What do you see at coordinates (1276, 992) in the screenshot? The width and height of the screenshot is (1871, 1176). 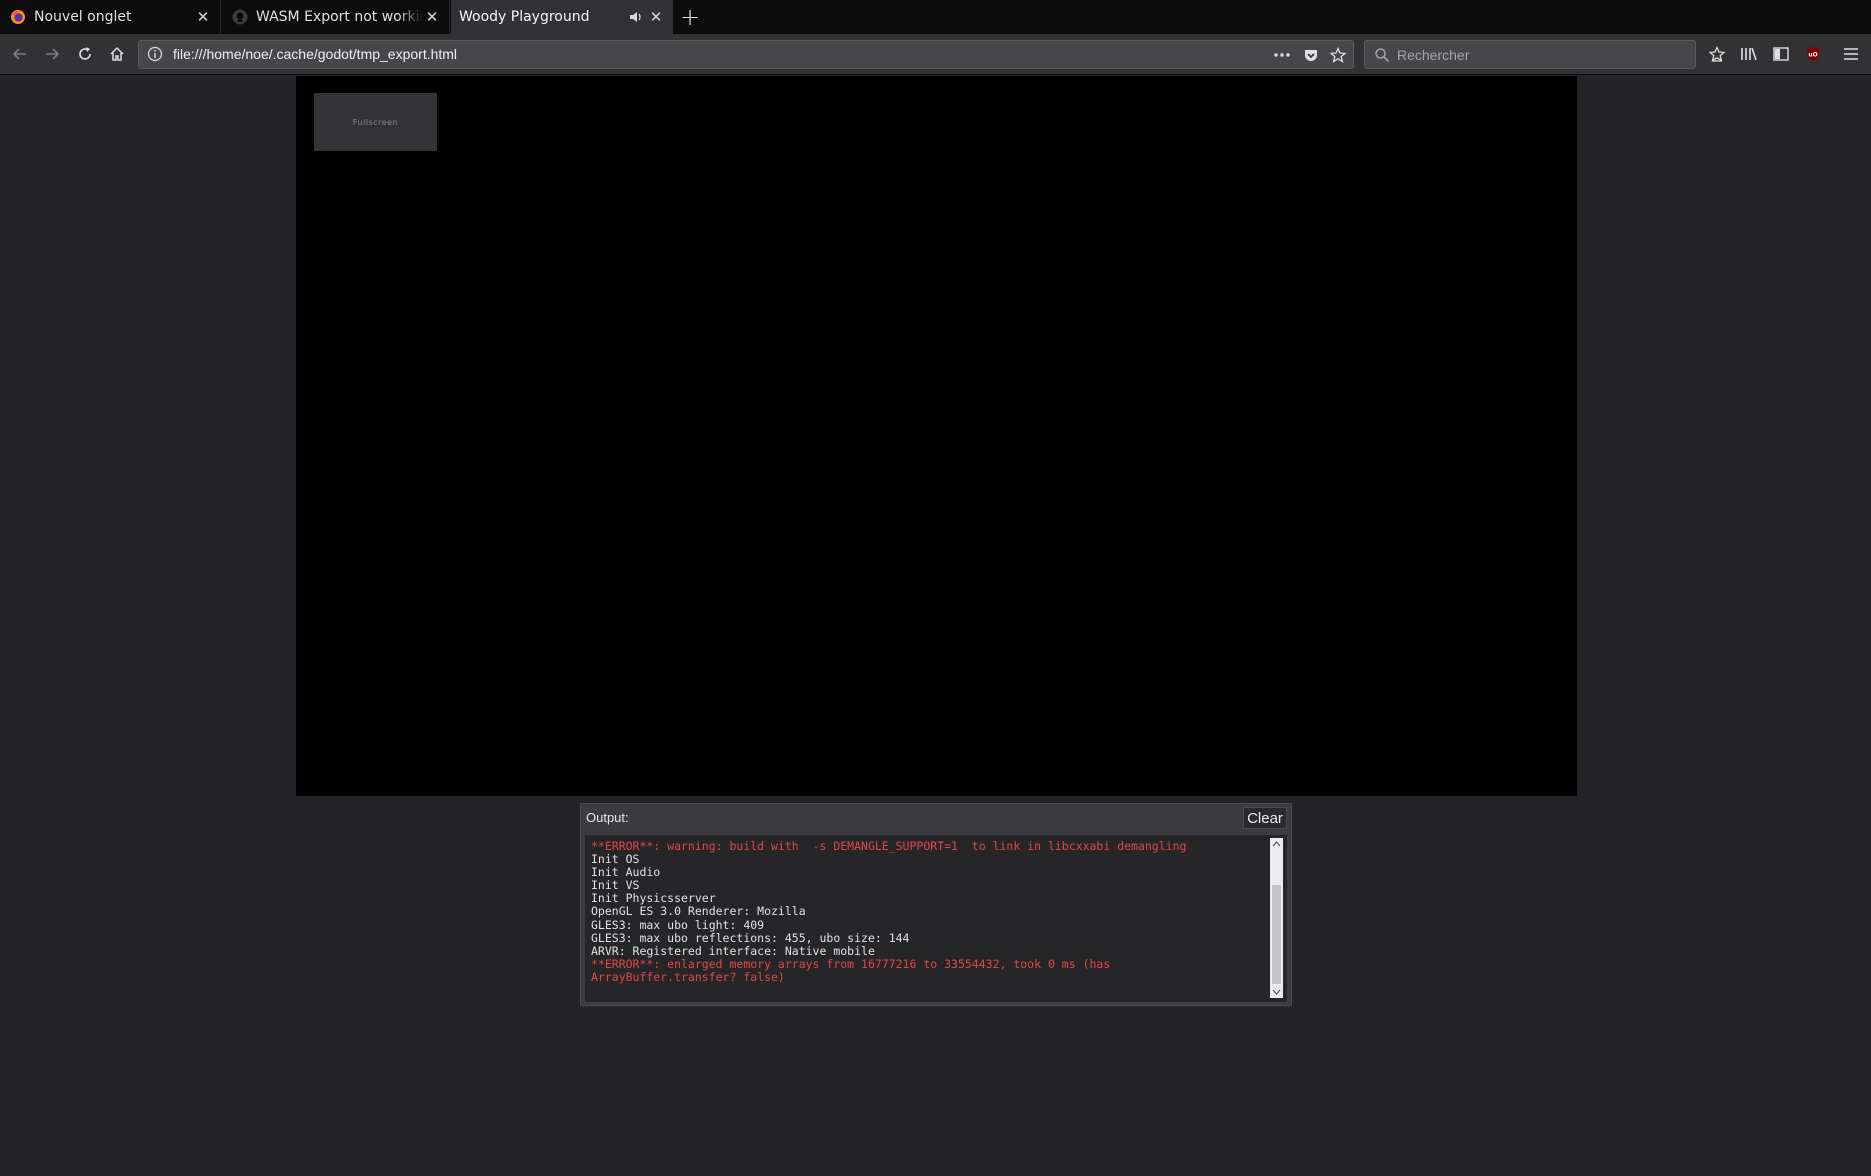 I see `scroll-down-icon` at bounding box center [1276, 992].